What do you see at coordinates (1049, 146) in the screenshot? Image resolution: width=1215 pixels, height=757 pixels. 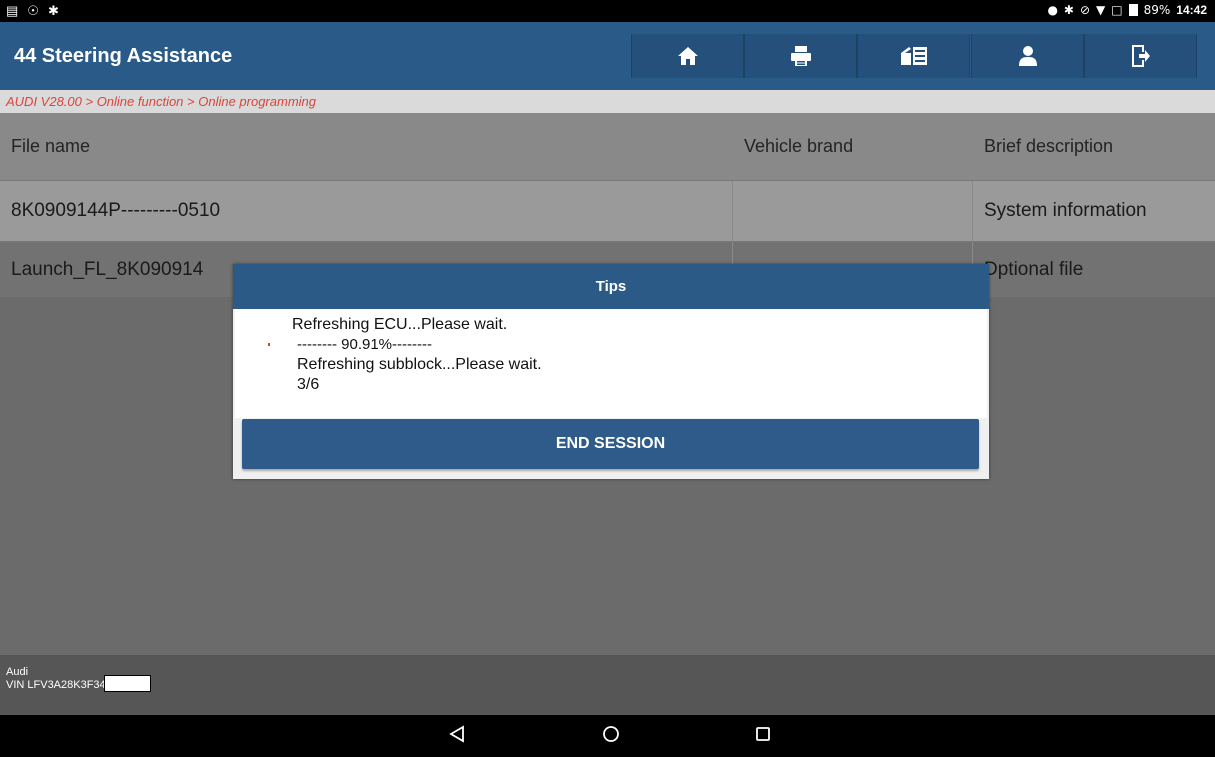 I see `column-header-brief-description: Brief description` at bounding box center [1049, 146].